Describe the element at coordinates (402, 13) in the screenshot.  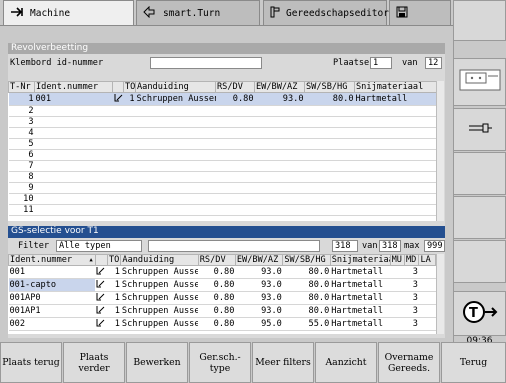
I see `save-disk-icon` at that location.